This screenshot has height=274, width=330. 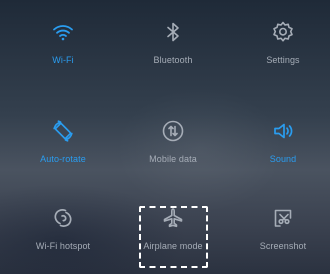 I want to click on mobile-data-toggle: Mobile data, so click(x=173, y=147).